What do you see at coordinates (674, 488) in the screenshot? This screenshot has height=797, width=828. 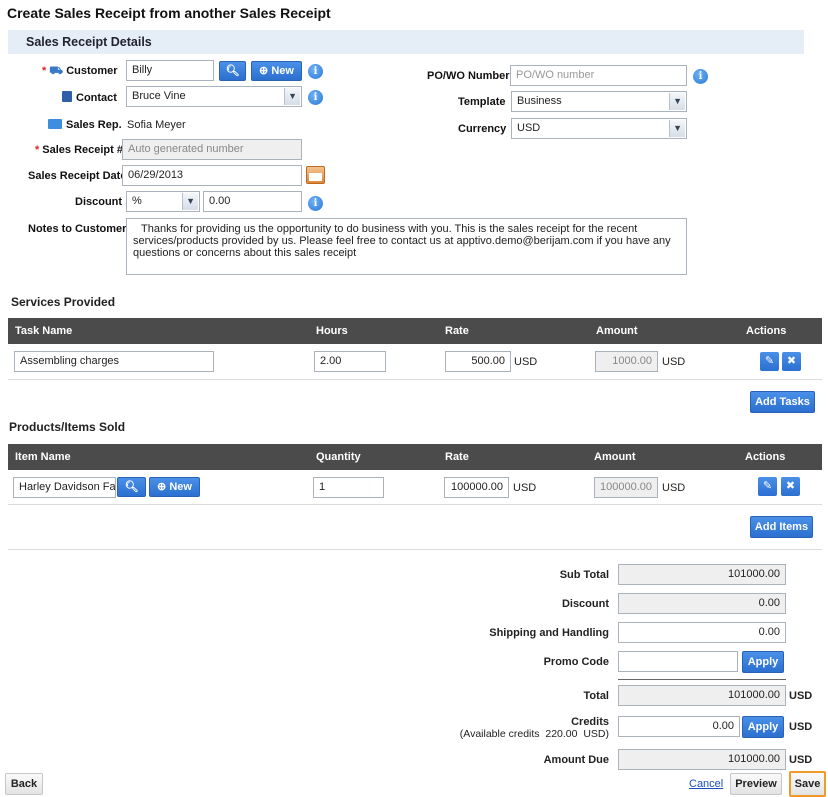 I see `item-amount-currency: USD` at bounding box center [674, 488].